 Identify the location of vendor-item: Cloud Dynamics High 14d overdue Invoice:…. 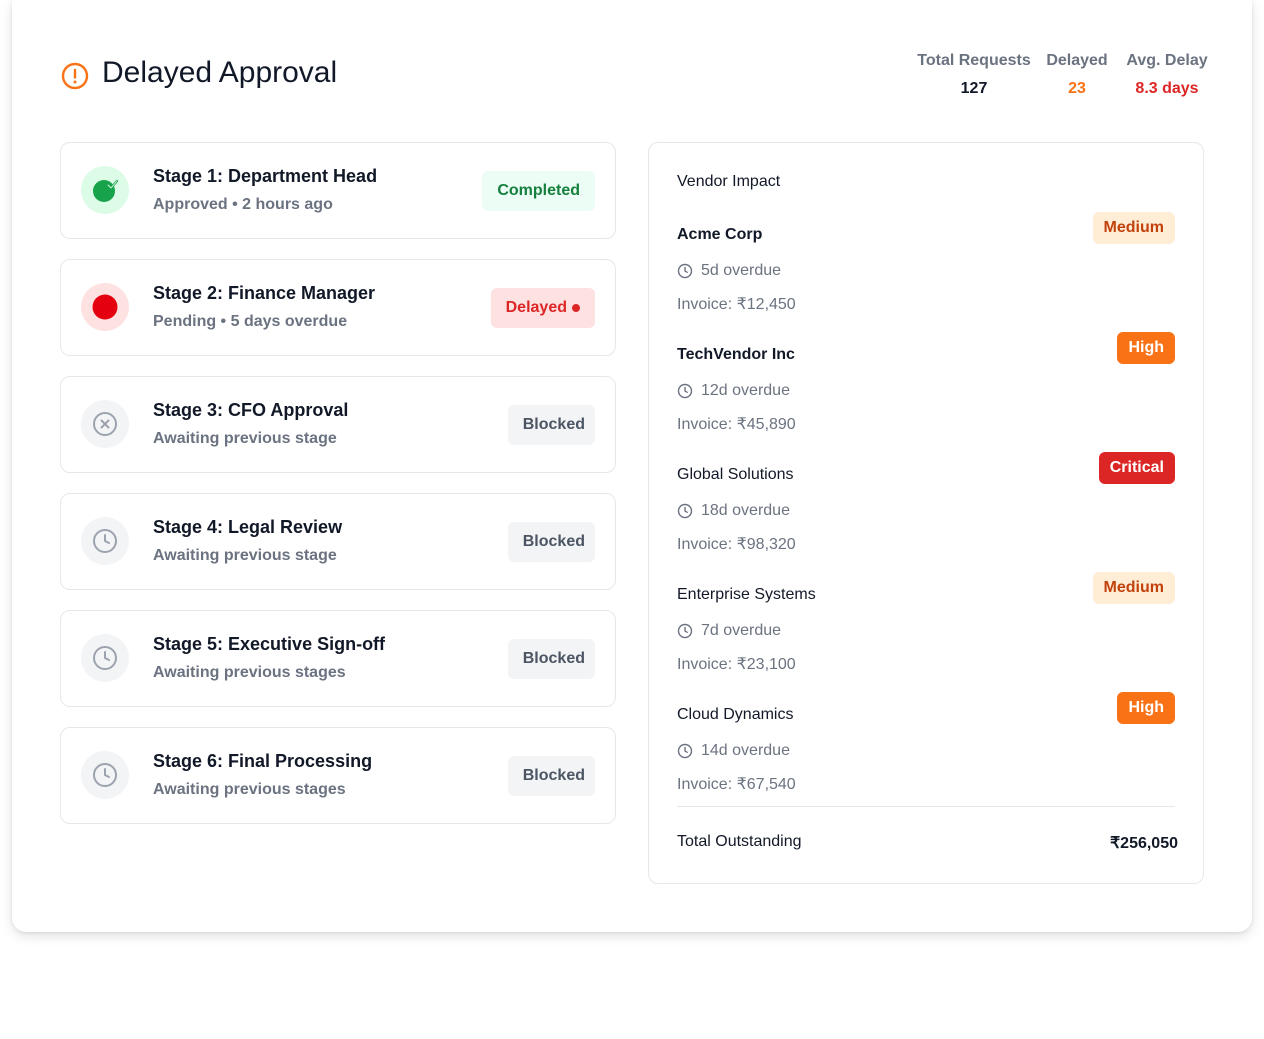
(926, 754).